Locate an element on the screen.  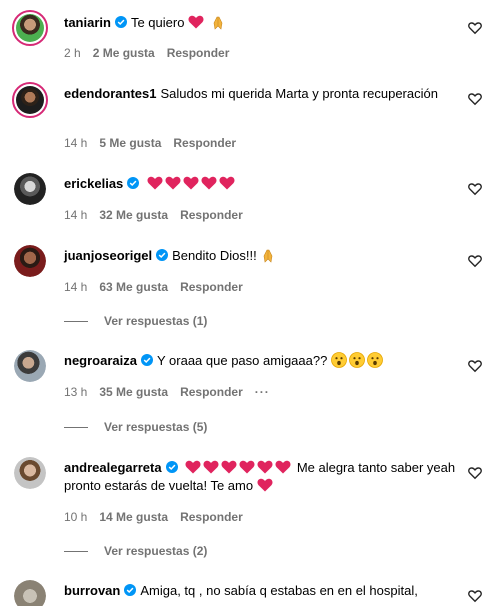
comment-text: Y oraaa que paso amigaaa?? is located at coordinates (242, 360).